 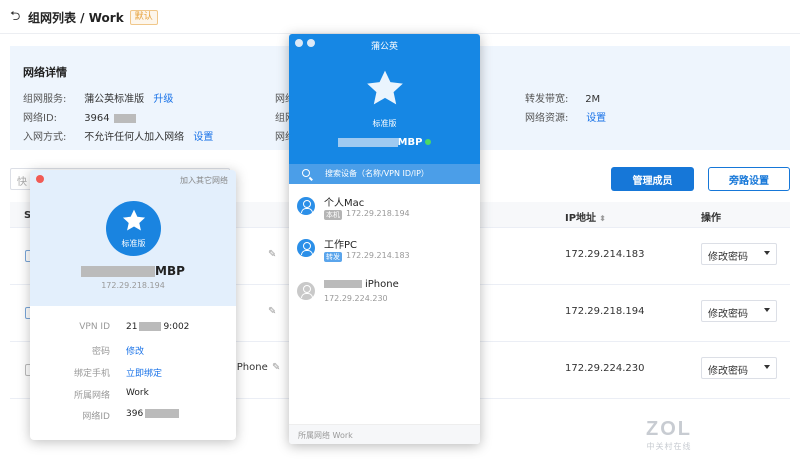 I want to click on app-header: 蒲公英 标准版 MBP, so click(x=384, y=99).